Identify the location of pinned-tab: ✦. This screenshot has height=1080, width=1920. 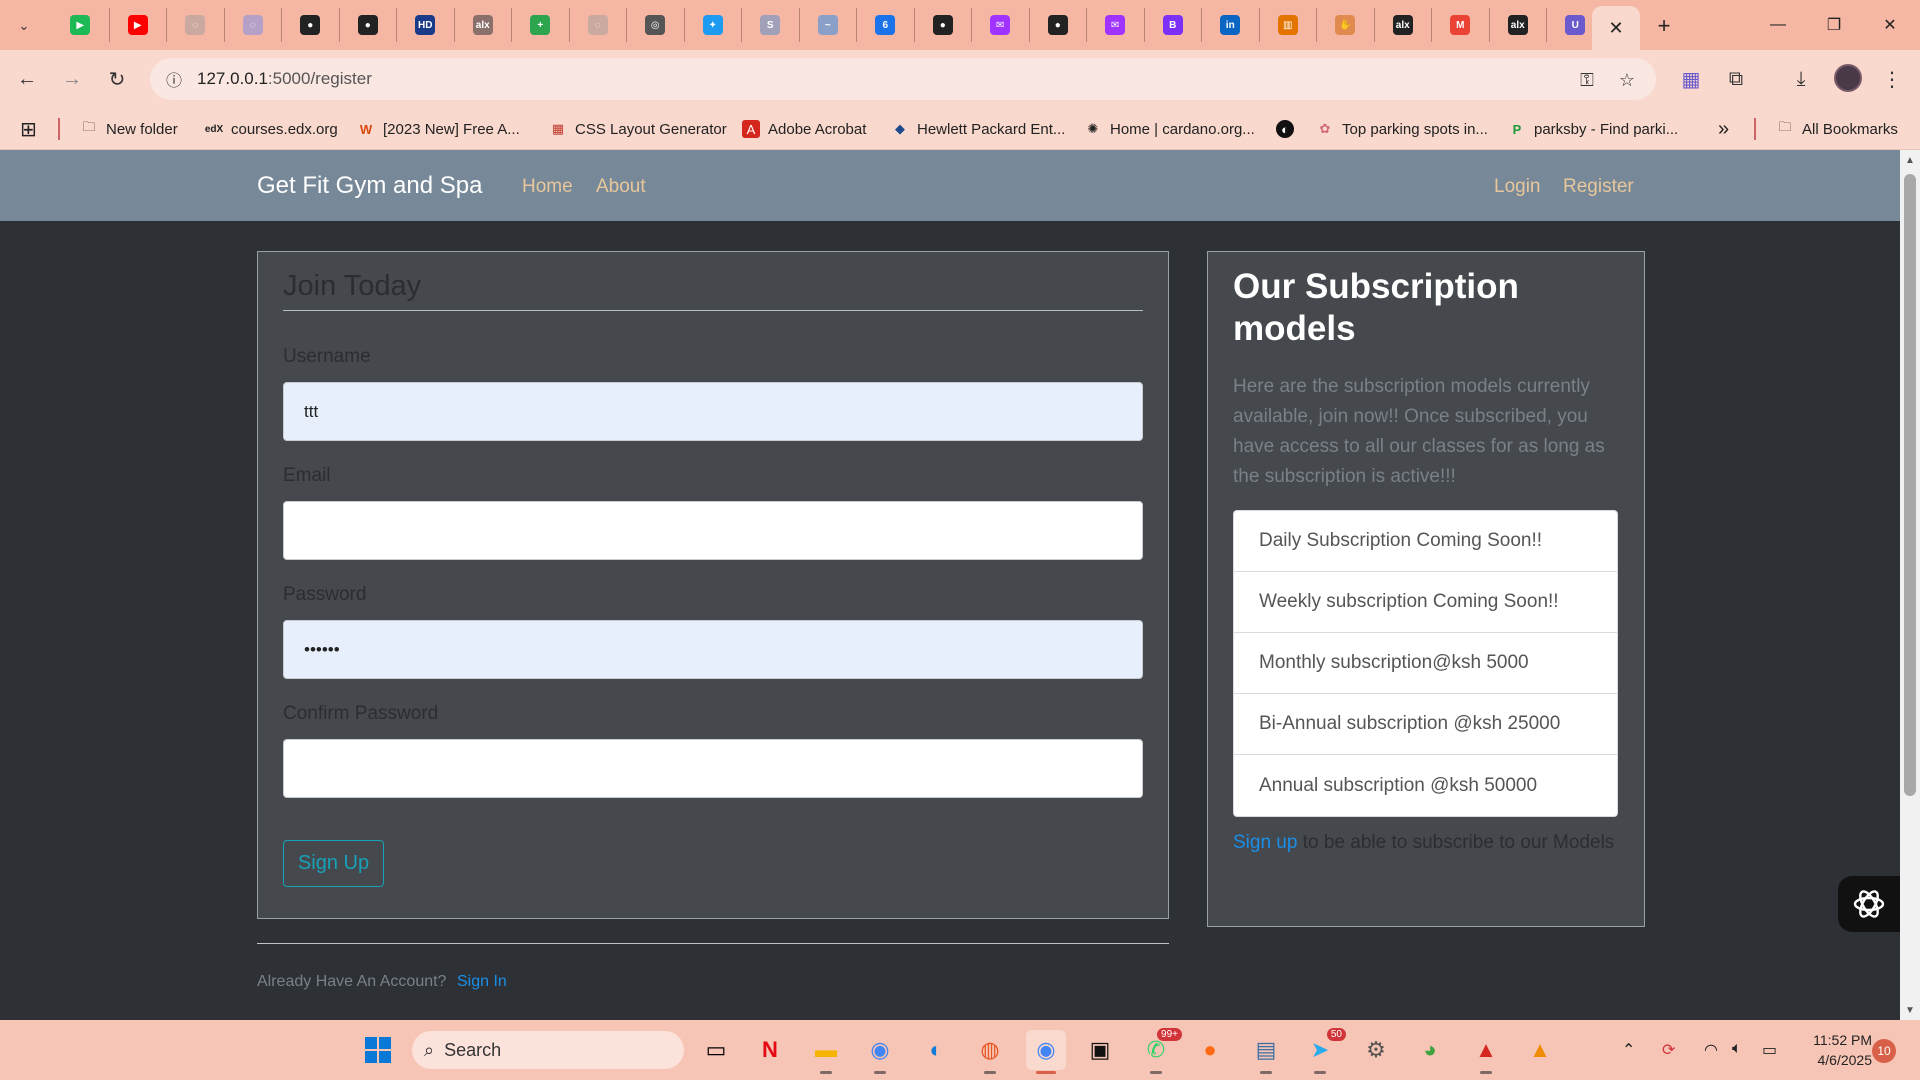
(713, 25).